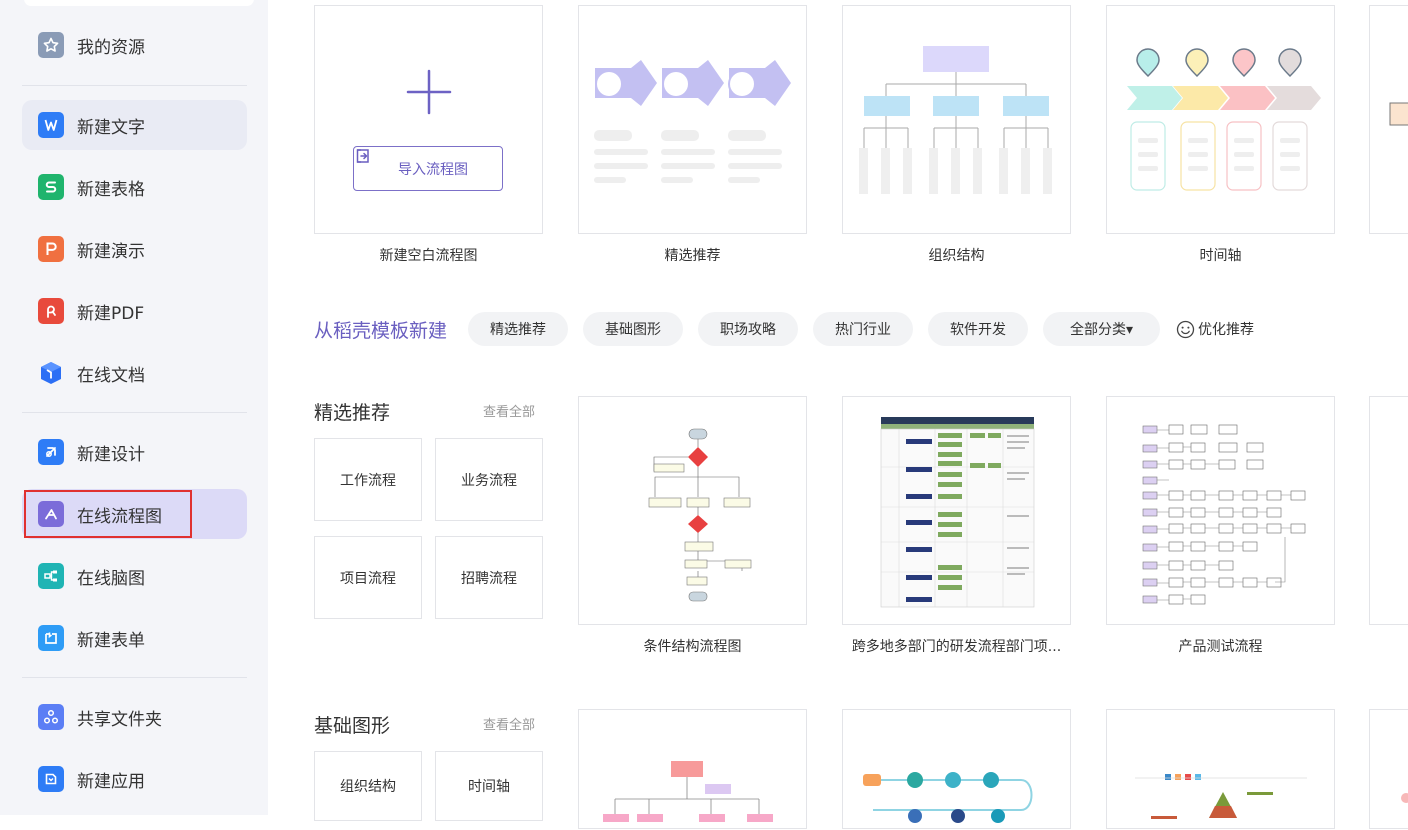 This screenshot has height=830, width=1408. Describe the element at coordinates (111, 313) in the screenshot. I see `sidebar-item-label: 新建PDF` at that location.